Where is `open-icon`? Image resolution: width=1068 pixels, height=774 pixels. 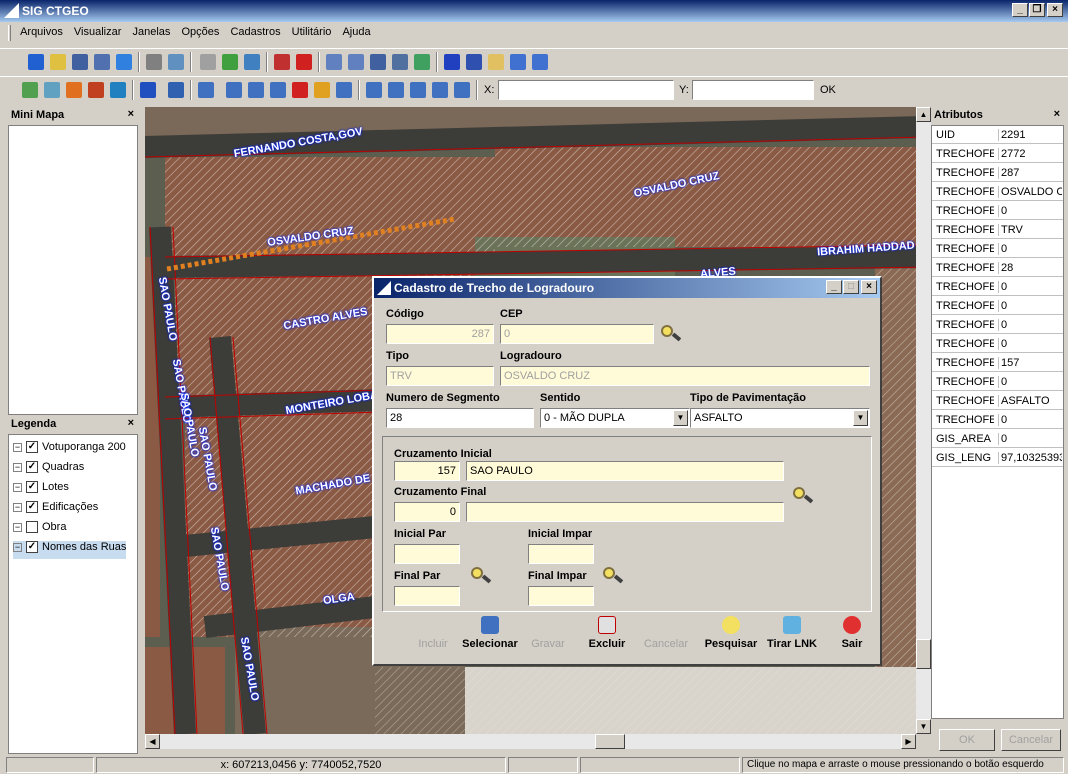 open-icon is located at coordinates (58, 62).